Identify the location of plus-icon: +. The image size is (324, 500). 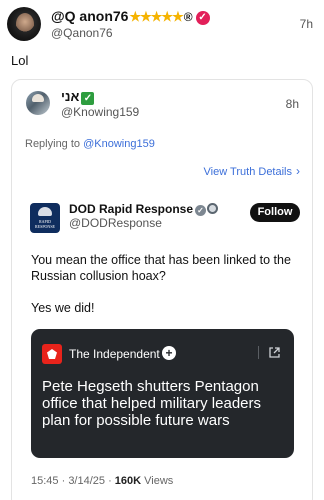
(169, 353).